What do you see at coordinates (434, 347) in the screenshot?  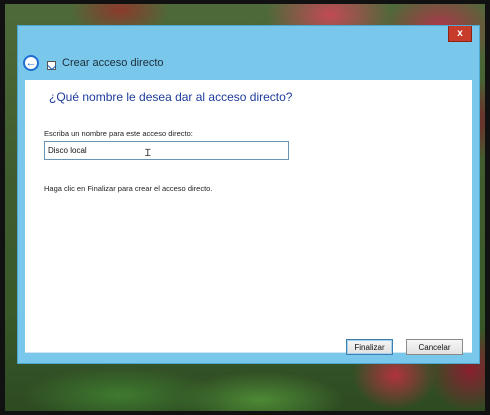 I see `cancel-button: Cancelar` at bounding box center [434, 347].